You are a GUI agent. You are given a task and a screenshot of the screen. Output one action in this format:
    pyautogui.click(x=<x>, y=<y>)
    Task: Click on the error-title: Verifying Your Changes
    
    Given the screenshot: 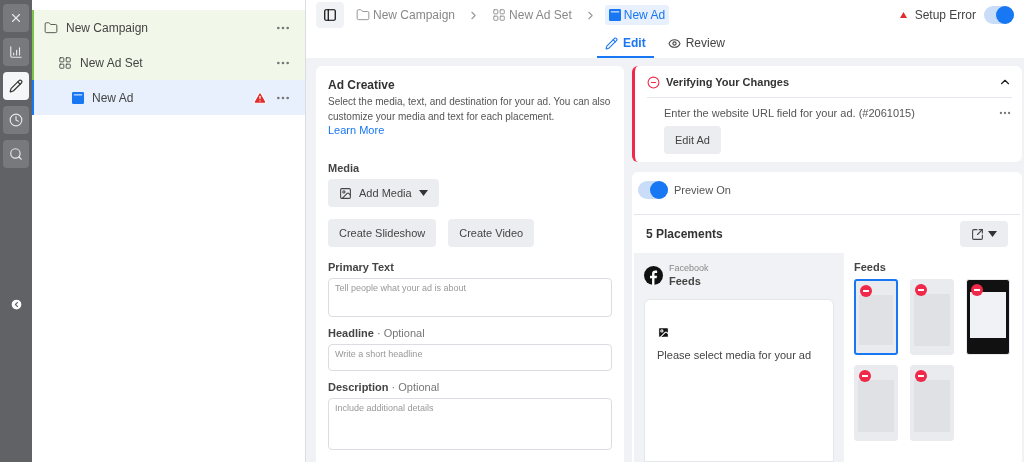 What is the action you would take?
    pyautogui.click(x=728, y=82)
    